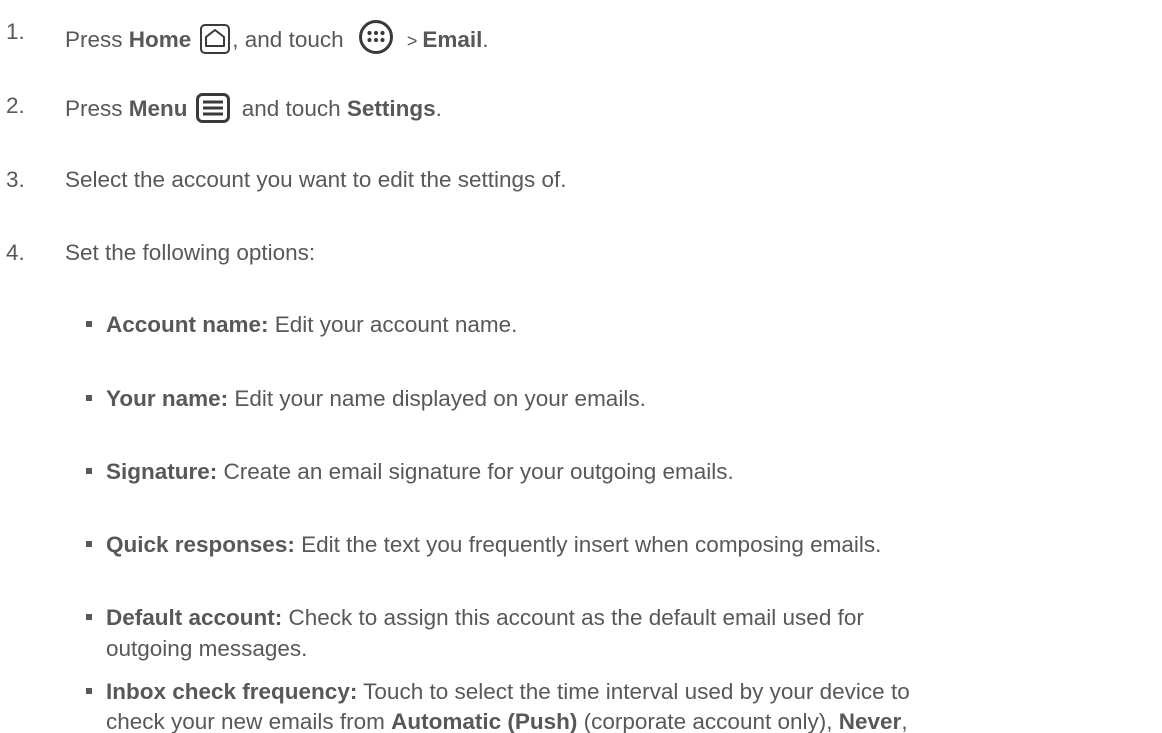  Describe the element at coordinates (581, 33) in the screenshot. I see `step-1: 1. Press Home, and touch > Email.` at that location.